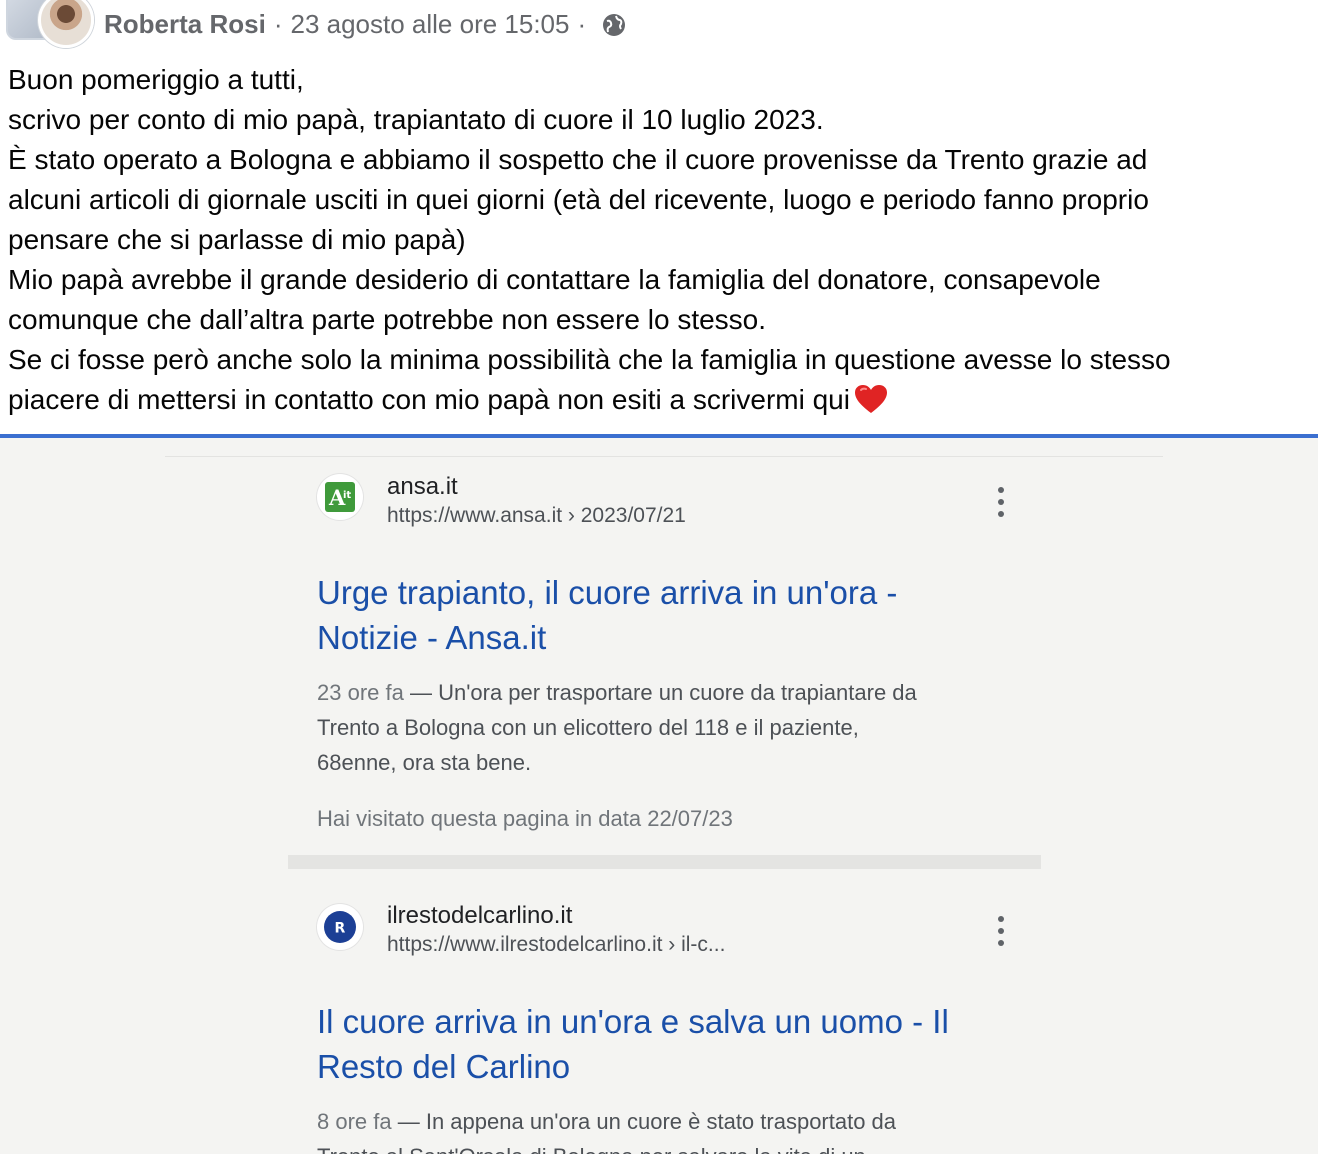  I want to click on carlino-logo-icon: R, so click(340, 927).